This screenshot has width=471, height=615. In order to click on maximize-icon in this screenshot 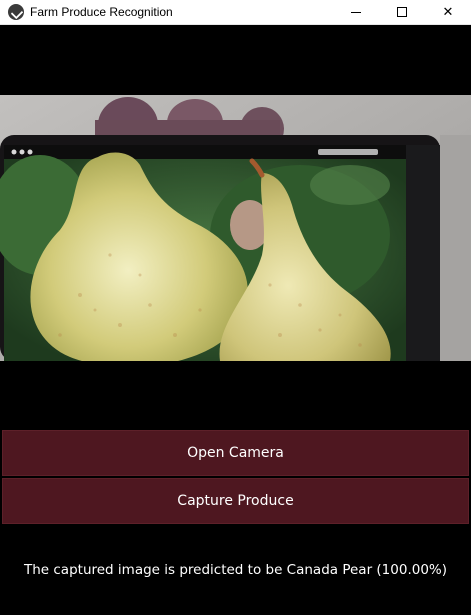, I will do `click(402, 12)`.